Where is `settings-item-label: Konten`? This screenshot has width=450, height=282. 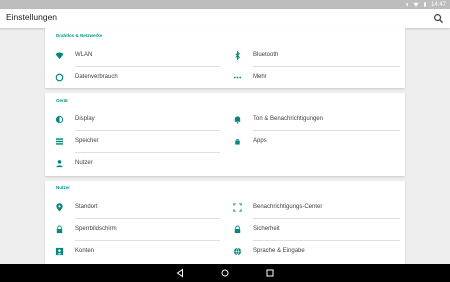
settings-item-label: Konten is located at coordinates (85, 251).